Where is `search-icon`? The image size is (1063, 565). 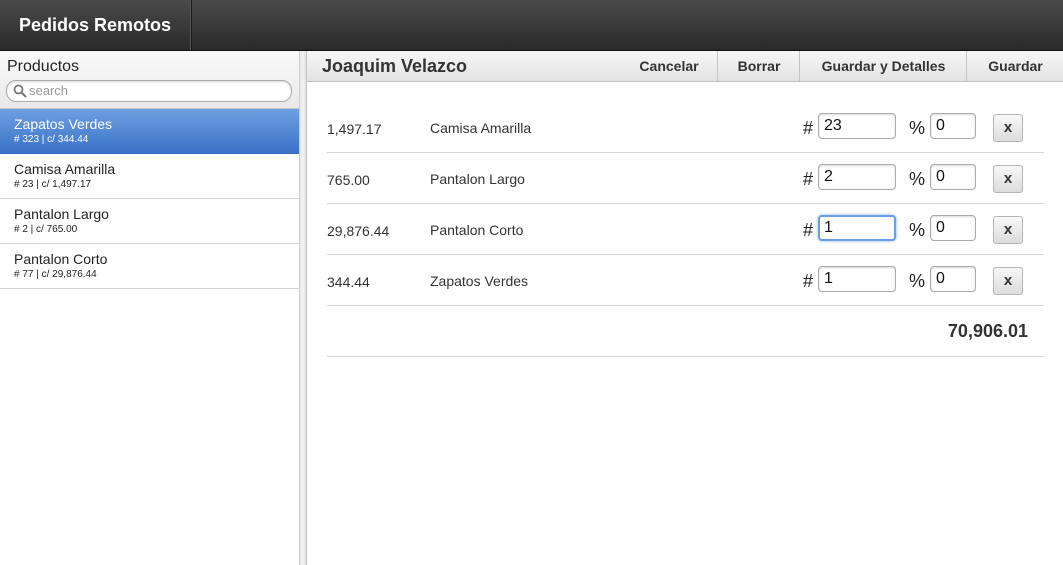 search-icon is located at coordinates (20, 91).